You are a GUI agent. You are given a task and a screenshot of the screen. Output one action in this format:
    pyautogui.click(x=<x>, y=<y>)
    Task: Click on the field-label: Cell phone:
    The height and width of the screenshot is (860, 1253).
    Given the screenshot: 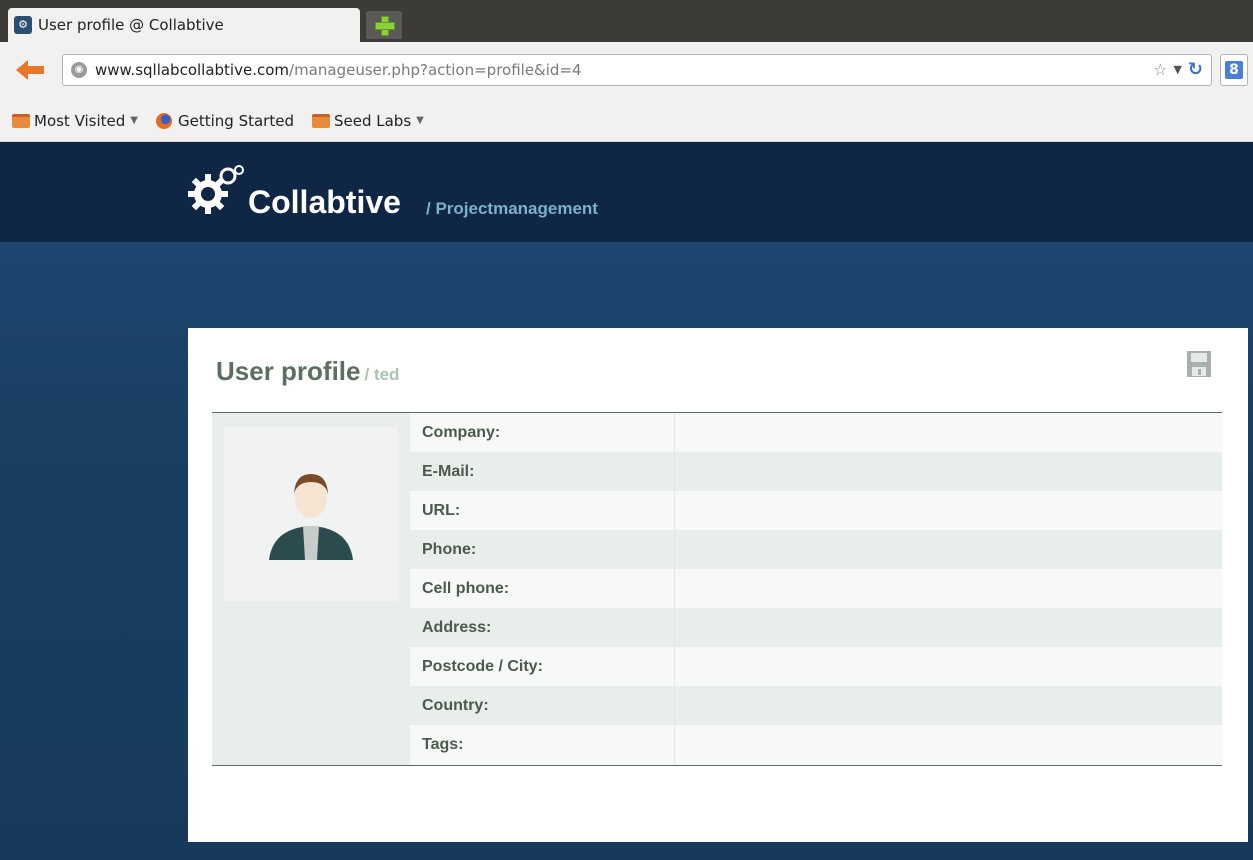 What is the action you would take?
    pyautogui.click(x=542, y=588)
    